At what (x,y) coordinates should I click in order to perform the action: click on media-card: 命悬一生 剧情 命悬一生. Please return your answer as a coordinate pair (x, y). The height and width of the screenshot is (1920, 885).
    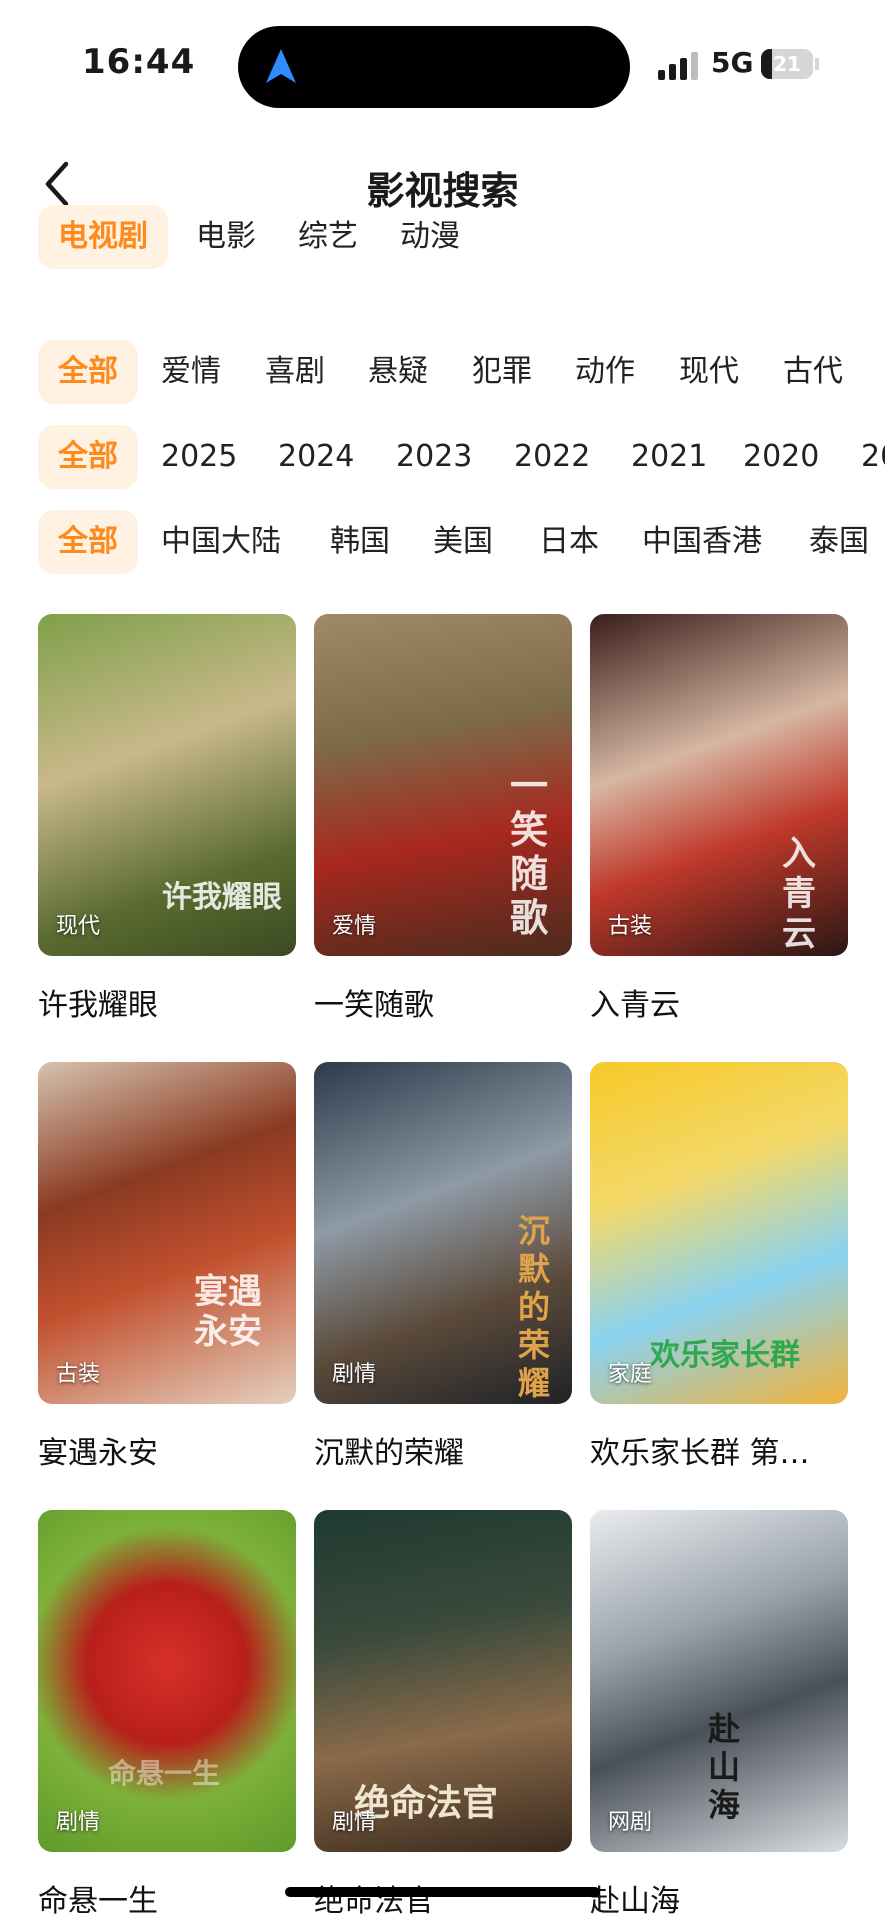
    Looking at the image, I should click on (167, 1715).